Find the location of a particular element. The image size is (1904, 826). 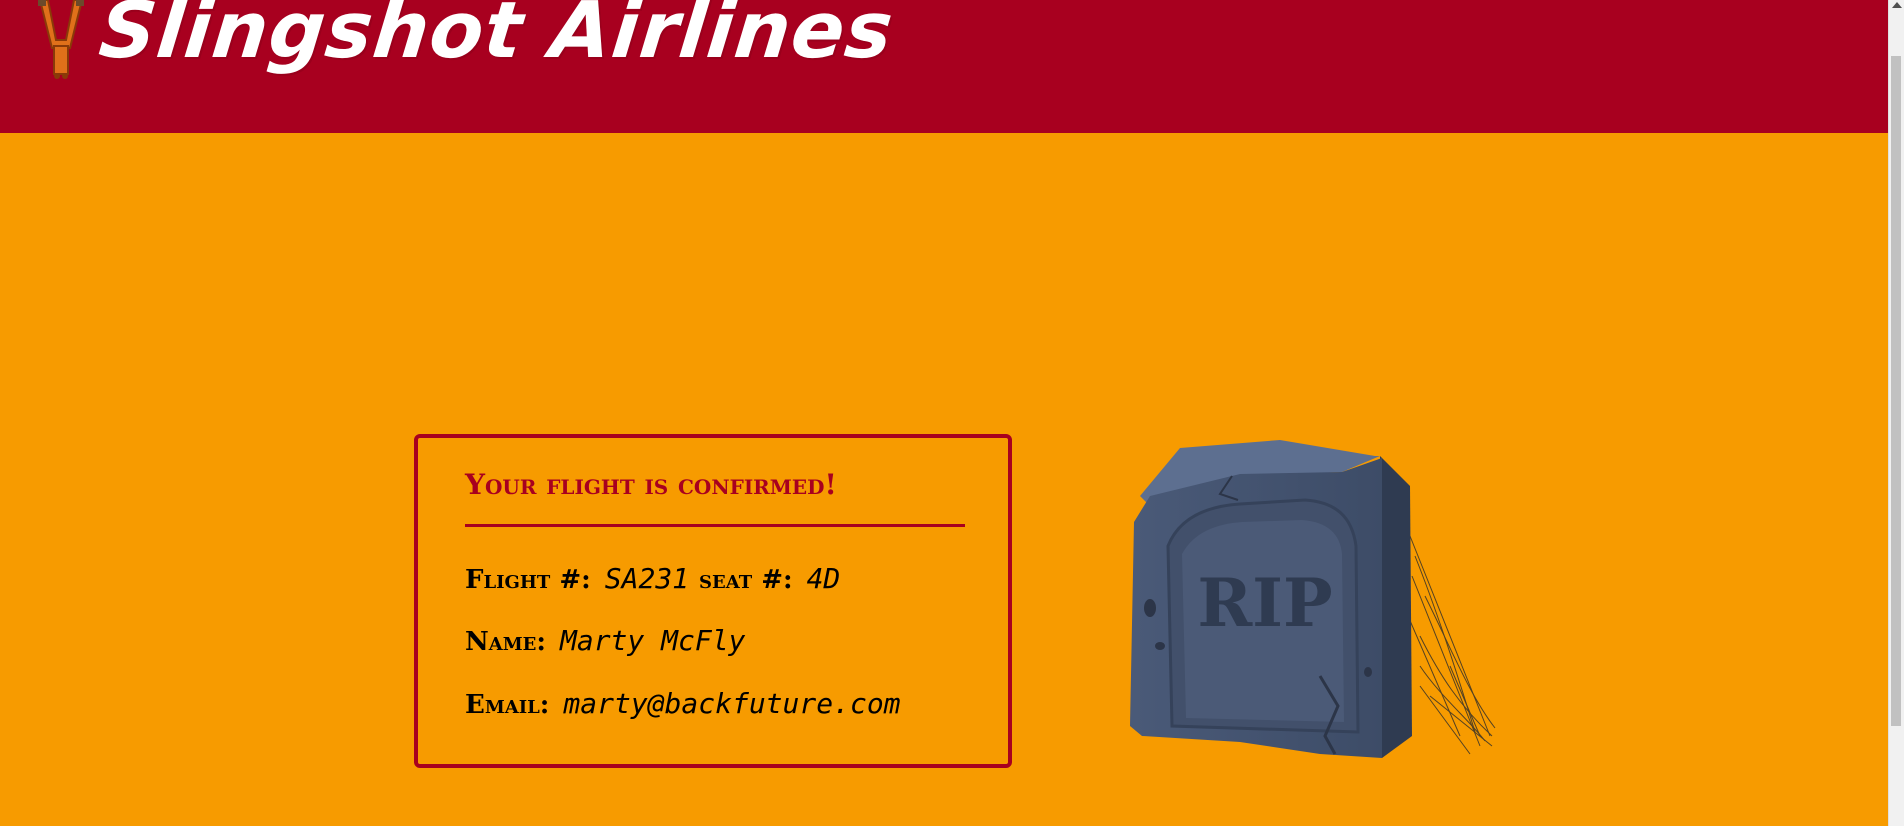

passenger-name: Marty McFly is located at coordinates (652, 640).